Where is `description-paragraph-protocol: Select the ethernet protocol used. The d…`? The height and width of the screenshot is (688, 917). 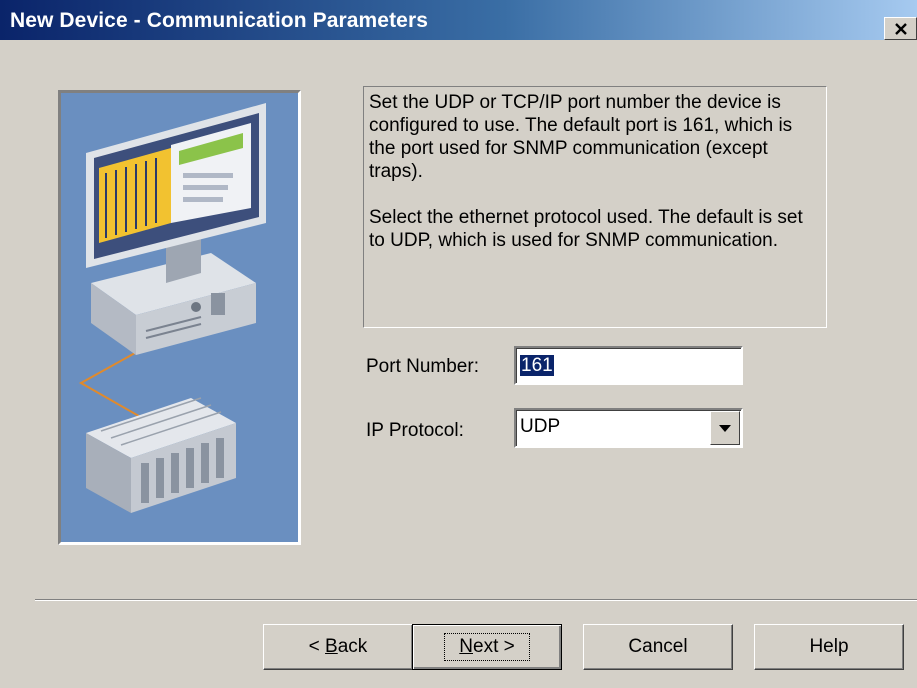 description-paragraph-protocol: Select the ethernet protocol used. The d… is located at coordinates (586, 229).